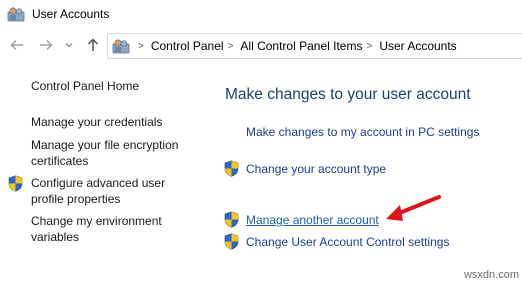 This screenshot has width=522, height=283. What do you see at coordinates (105, 145) in the screenshot?
I see `sidebar-item-label: Manage your file encryption` at bounding box center [105, 145].